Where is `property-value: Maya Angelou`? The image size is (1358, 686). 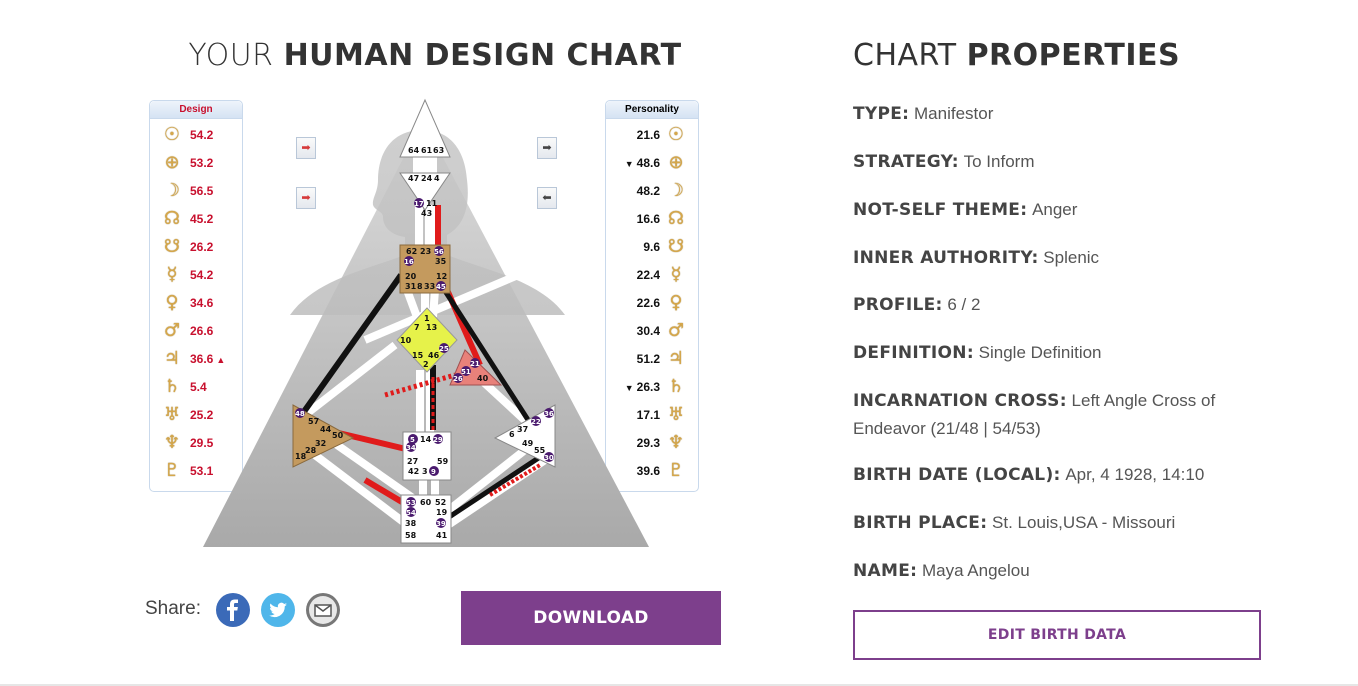 property-value: Maya Angelou is located at coordinates (975, 570).